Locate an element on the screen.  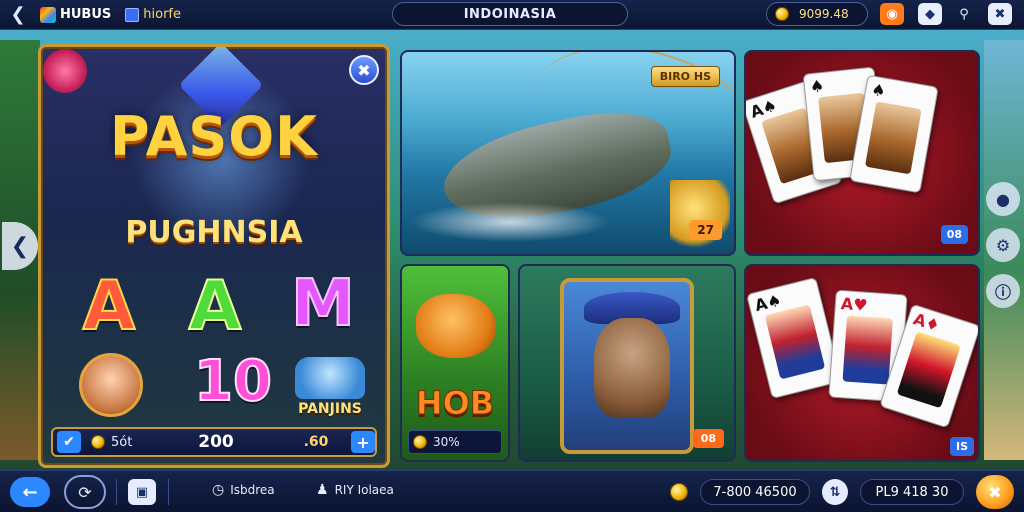
nav-item-2: ♟ RIY Iolaea is located at coordinates (355, 490).